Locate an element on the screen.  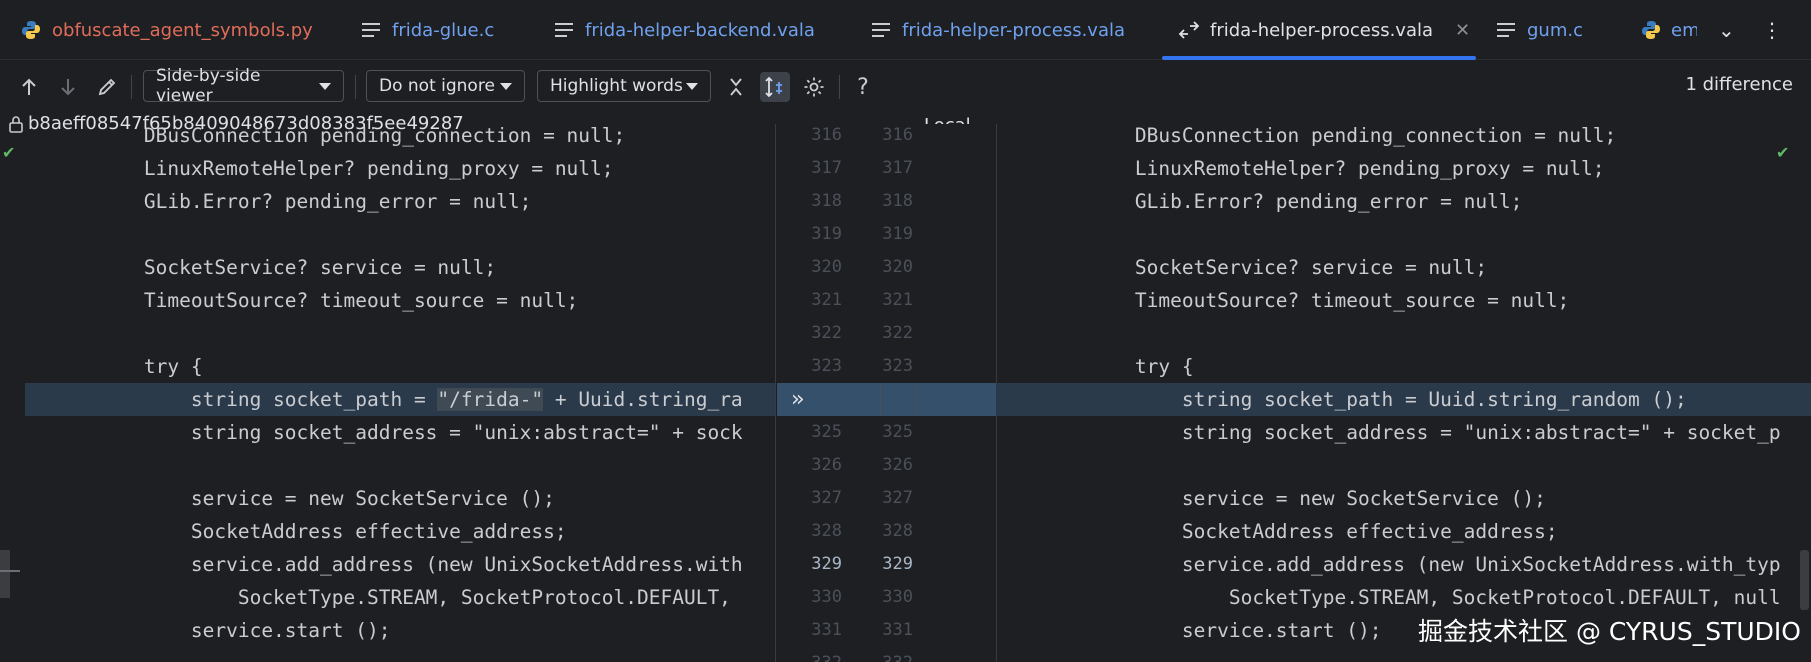
help-icon: ? is located at coordinates (863, 87).